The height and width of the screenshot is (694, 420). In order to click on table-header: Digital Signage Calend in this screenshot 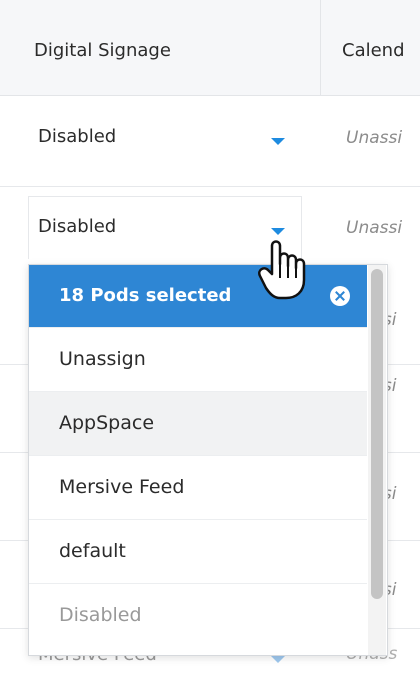, I will do `click(210, 48)`.